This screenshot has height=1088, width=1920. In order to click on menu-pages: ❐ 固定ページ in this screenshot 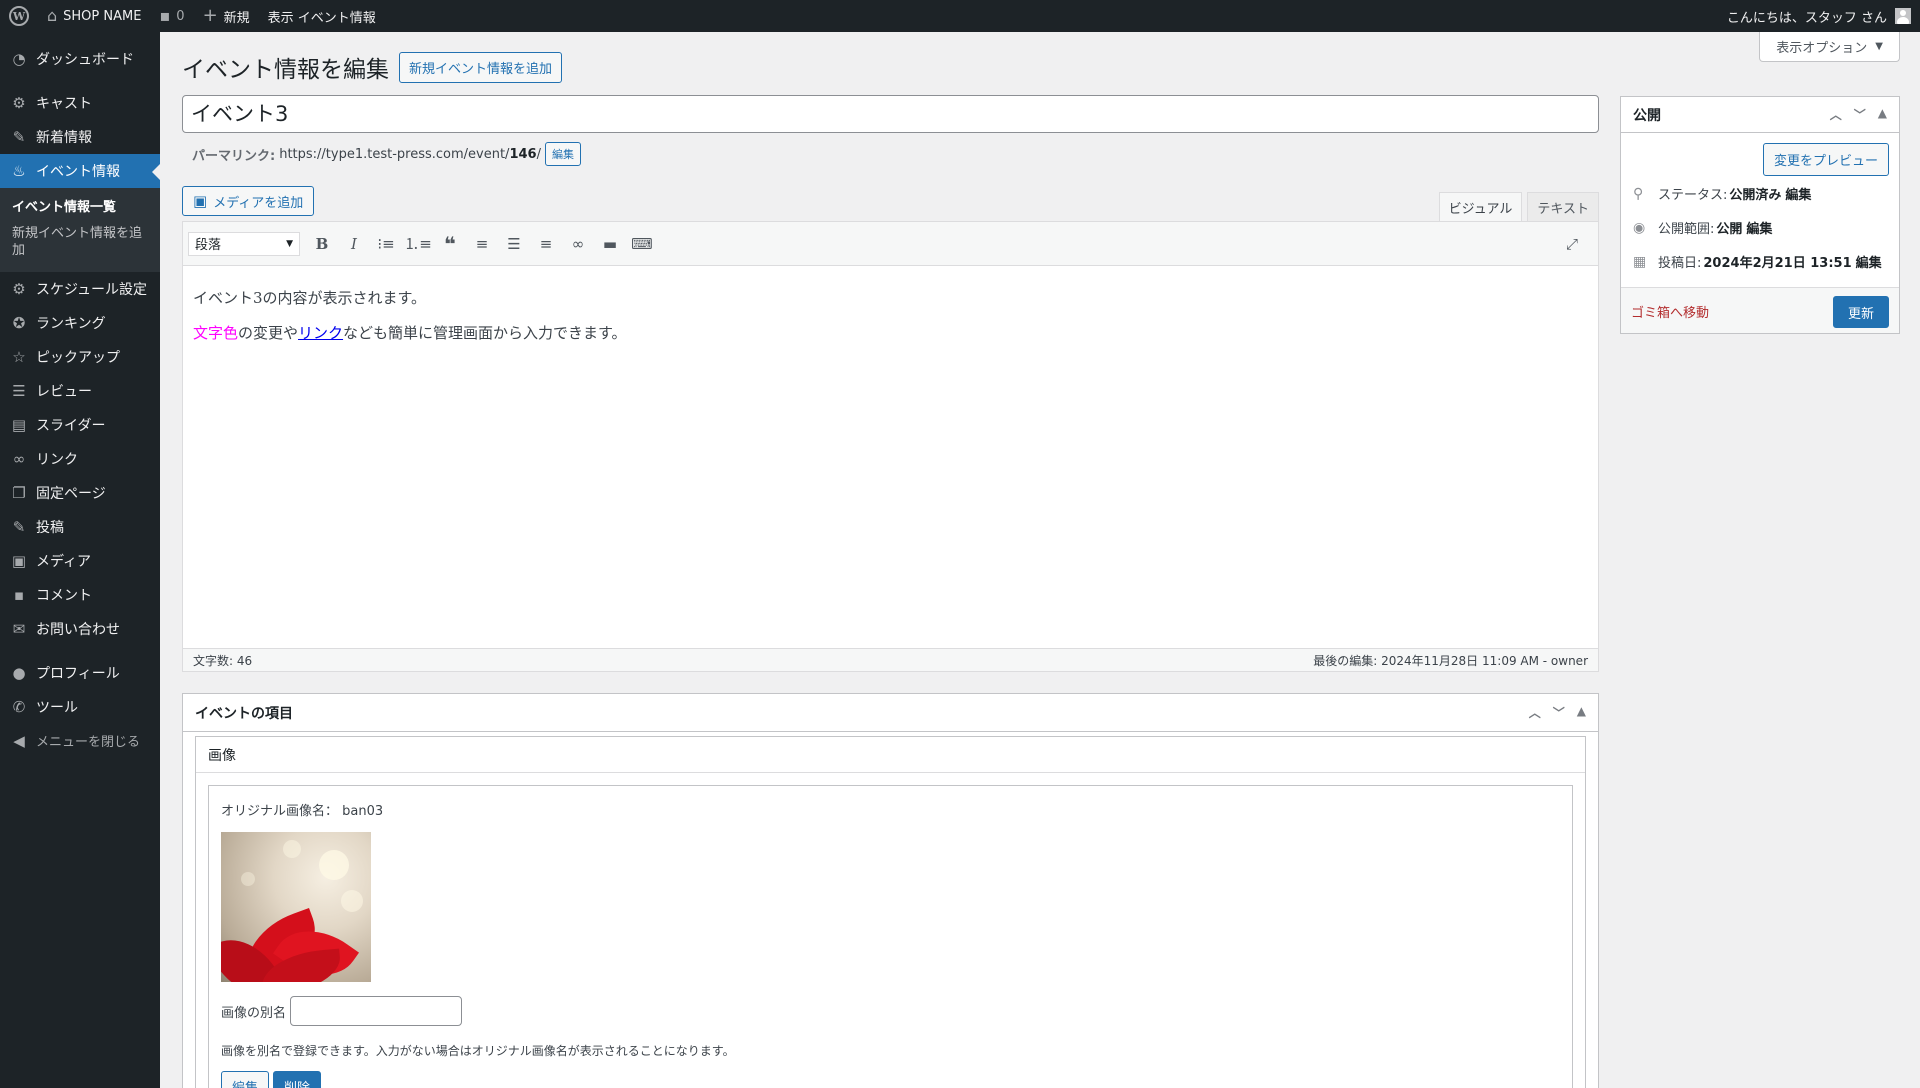, I will do `click(80, 493)`.